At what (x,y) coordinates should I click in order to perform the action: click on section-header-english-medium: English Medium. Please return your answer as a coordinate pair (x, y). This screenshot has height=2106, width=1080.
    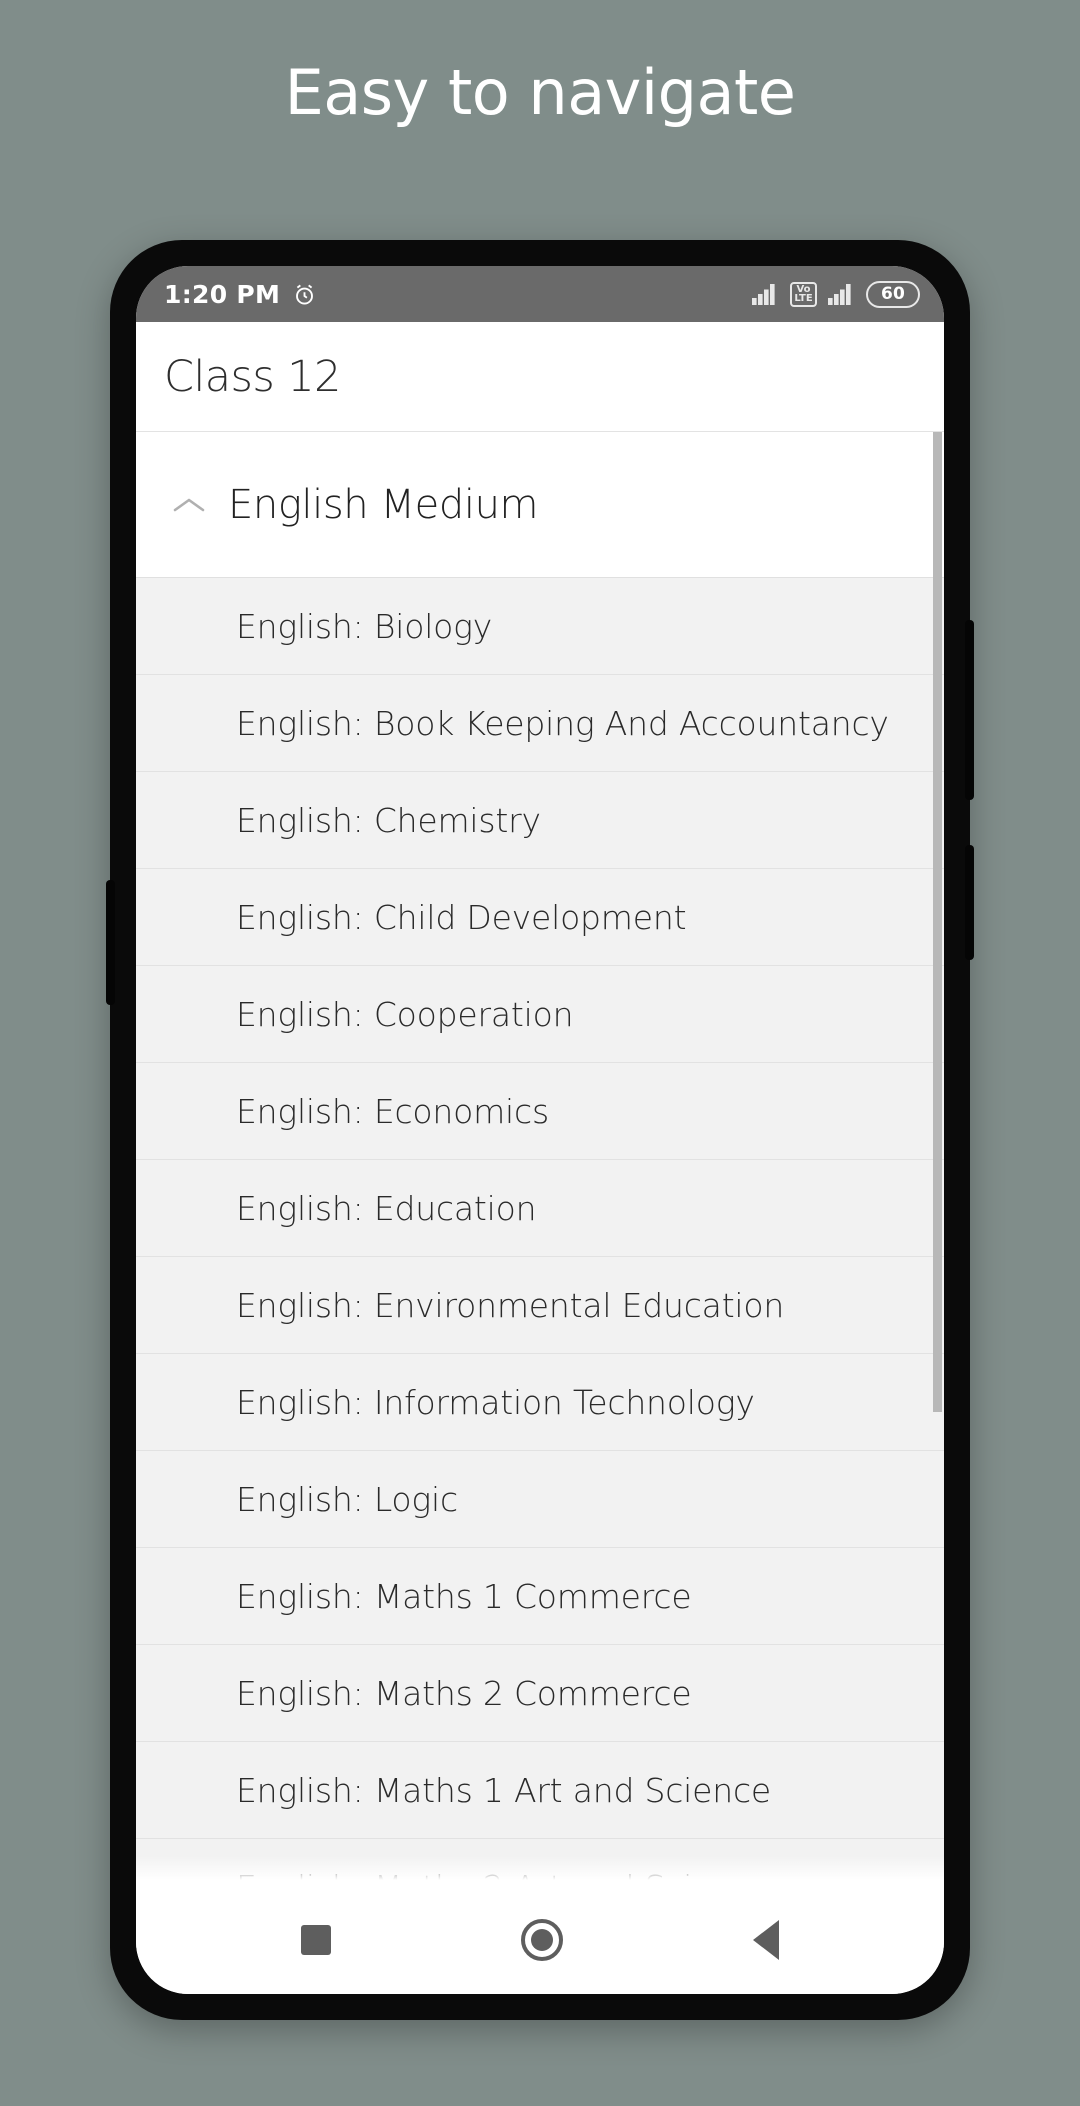
    Looking at the image, I should click on (540, 505).